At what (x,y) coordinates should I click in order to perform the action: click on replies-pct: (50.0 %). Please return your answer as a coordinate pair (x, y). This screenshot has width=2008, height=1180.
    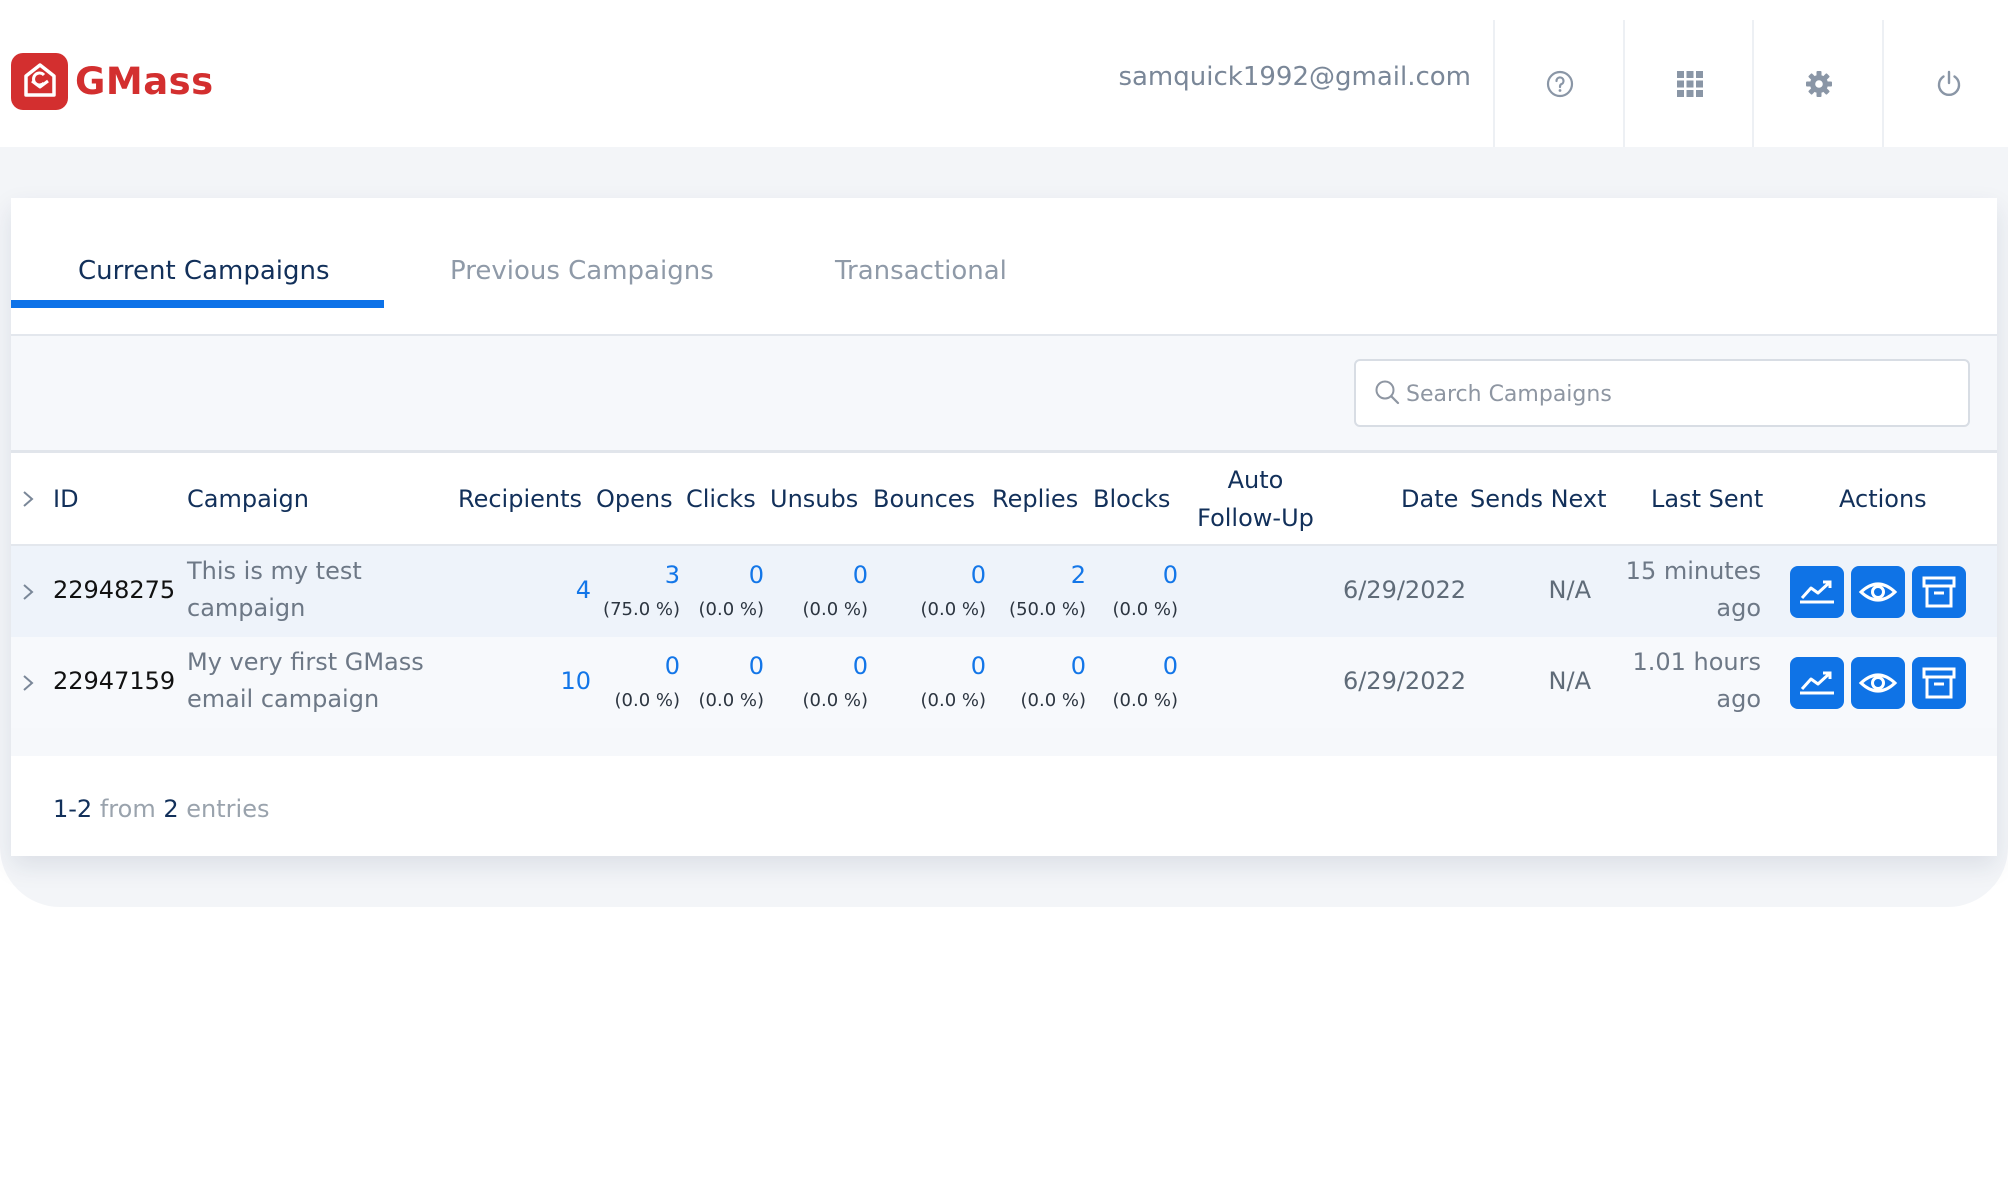
    Looking at the image, I should click on (1047, 609).